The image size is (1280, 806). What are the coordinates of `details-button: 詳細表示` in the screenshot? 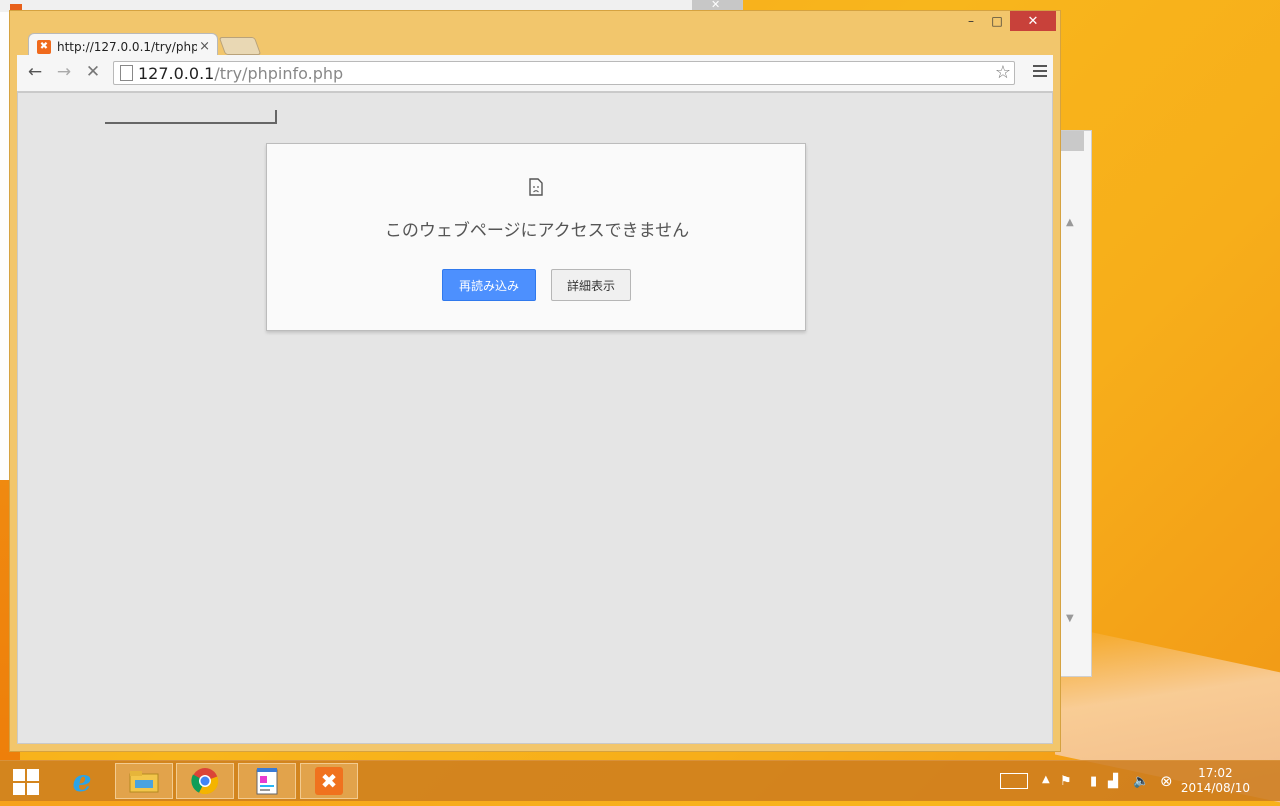 It's located at (591, 285).